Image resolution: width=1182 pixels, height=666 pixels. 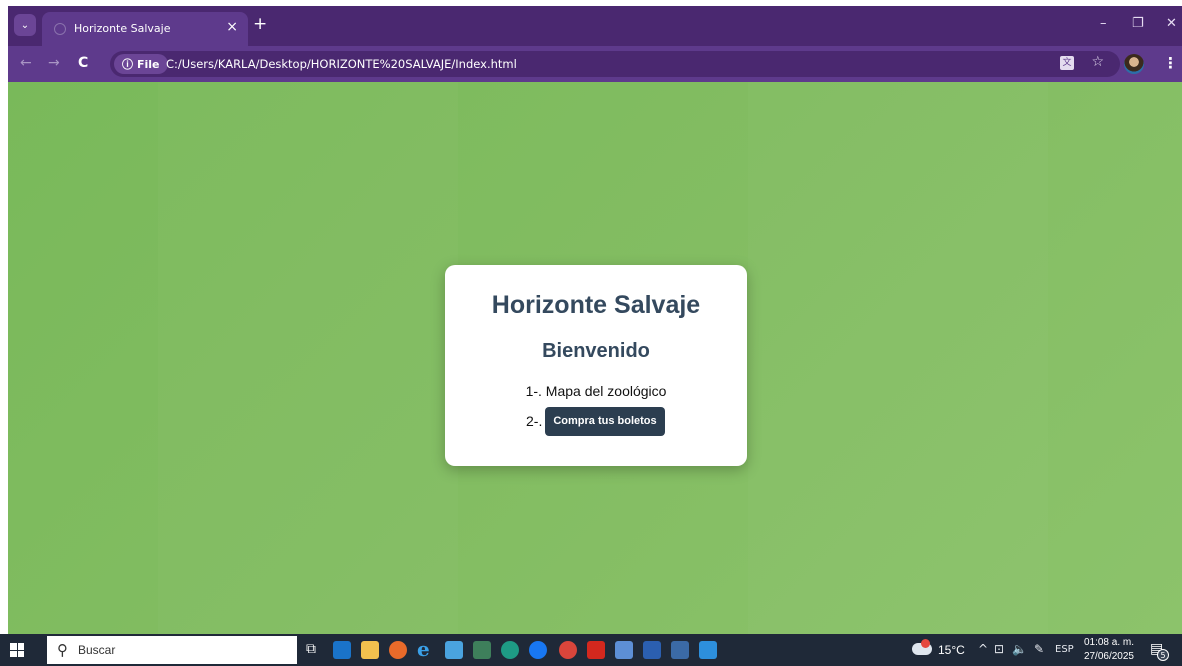 What do you see at coordinates (596, 305) in the screenshot?
I see `page-title: Horizonte Salvaje` at bounding box center [596, 305].